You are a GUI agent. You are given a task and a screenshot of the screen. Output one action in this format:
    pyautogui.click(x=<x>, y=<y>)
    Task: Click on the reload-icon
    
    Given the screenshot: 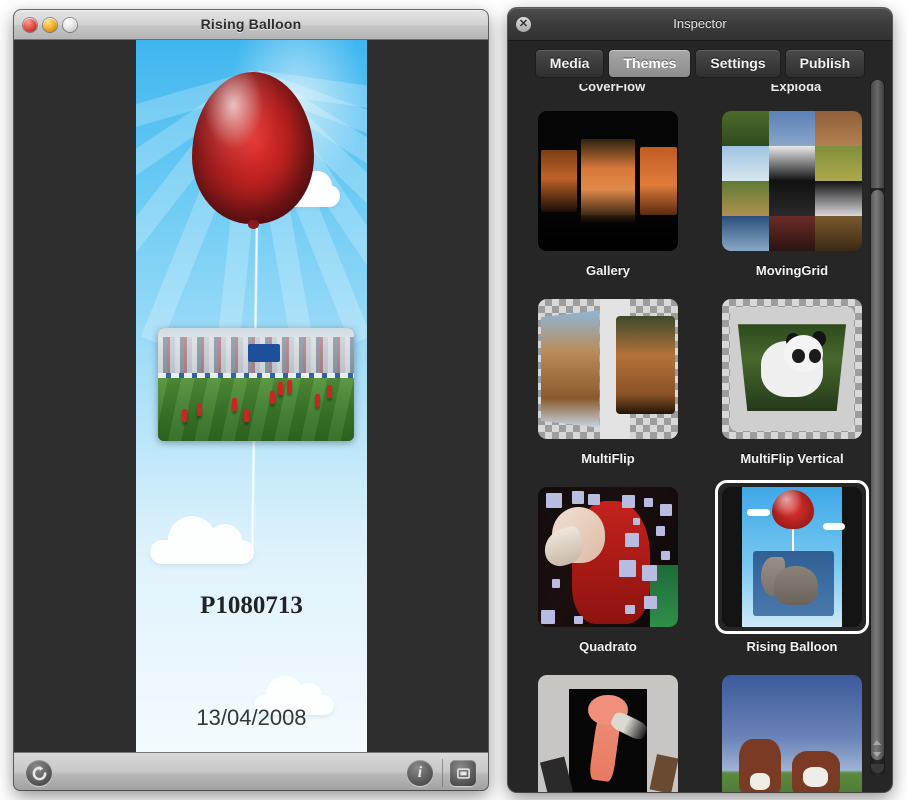 What is the action you would take?
    pyautogui.click(x=39, y=773)
    